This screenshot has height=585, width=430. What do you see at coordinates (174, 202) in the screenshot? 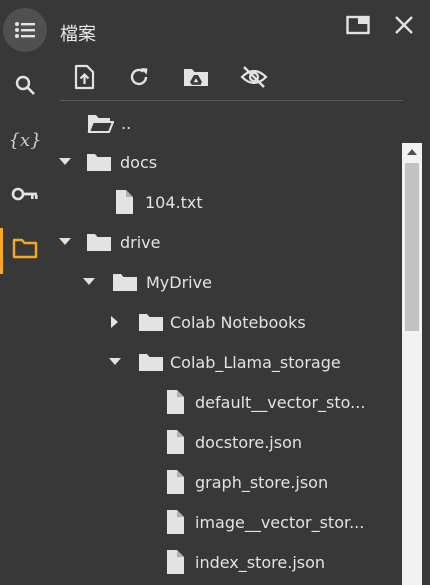
I see `tree-label: 104.txt` at bounding box center [174, 202].